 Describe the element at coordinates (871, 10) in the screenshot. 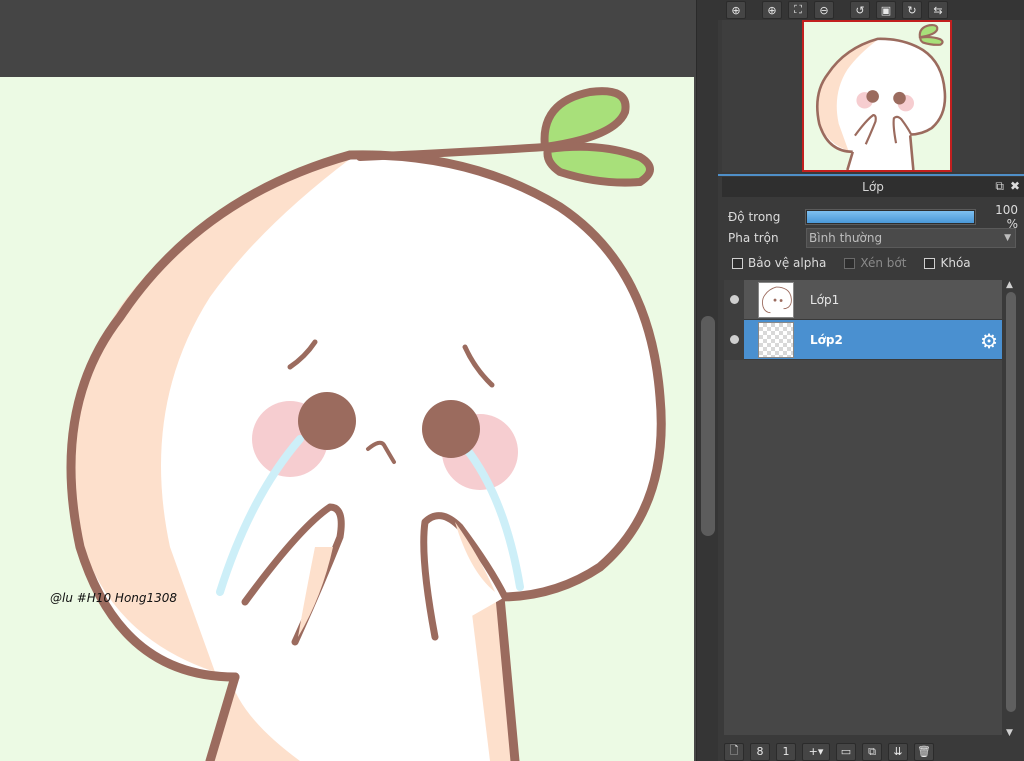

I see `navigator-toolbar: ⊕ ⊕ ⛶ ⊖ ↺ ▣ ↻ ⇆` at that location.